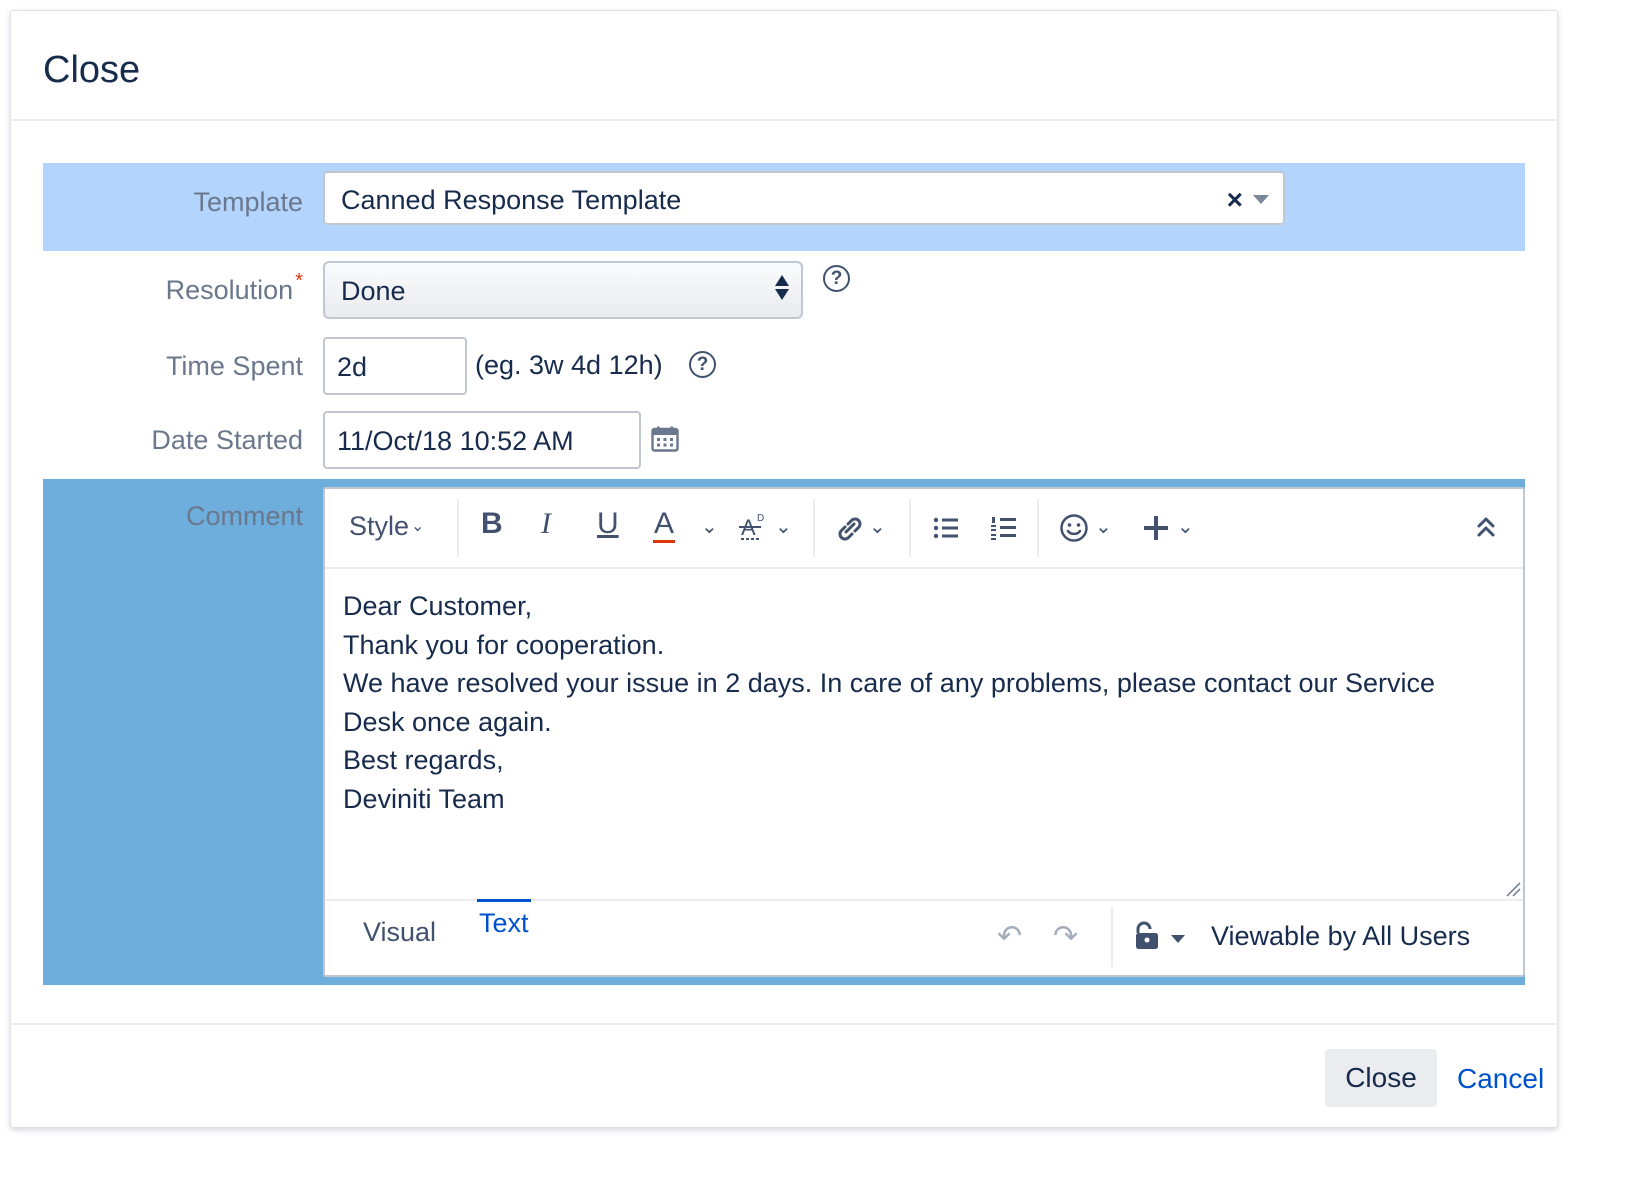 The image size is (1630, 1182). What do you see at coordinates (702, 364) in the screenshot?
I see `time-spent-help-icon: ?` at bounding box center [702, 364].